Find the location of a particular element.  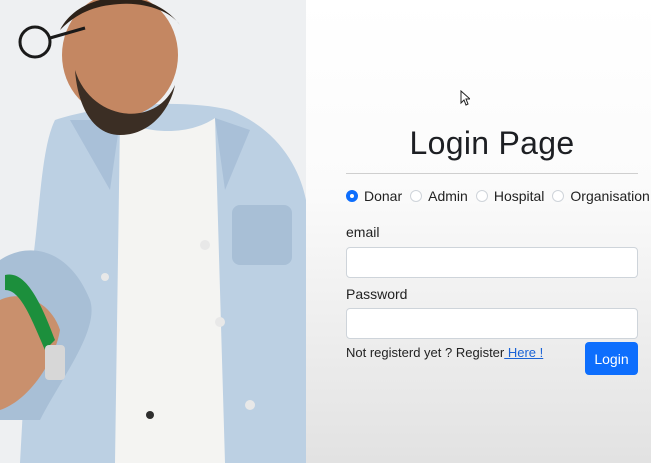

register-text: Not registerd yet ? Register is located at coordinates (425, 352).